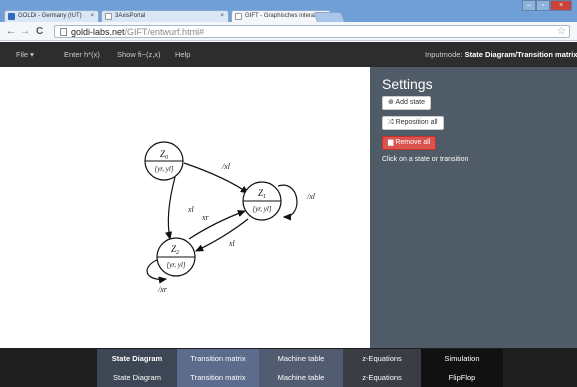 Image resolution: width=577 pixels, height=387 pixels. I want to click on state-z2: Z2 [yr, yl], so click(176, 257).